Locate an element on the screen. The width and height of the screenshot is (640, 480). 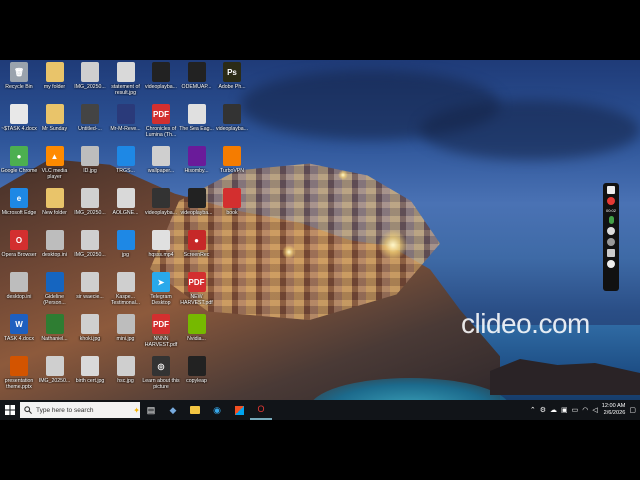
desktop-icon: PDF NEW HARVEST.pdf is located at coordinates (197, 294).